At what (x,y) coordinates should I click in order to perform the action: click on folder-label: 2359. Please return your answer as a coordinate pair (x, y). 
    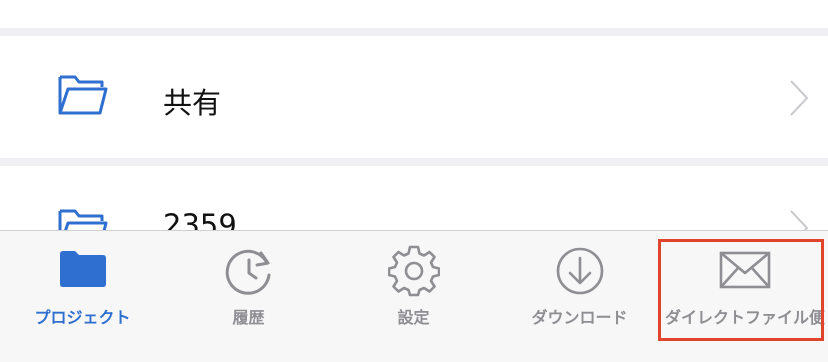
    Looking at the image, I should click on (200, 220).